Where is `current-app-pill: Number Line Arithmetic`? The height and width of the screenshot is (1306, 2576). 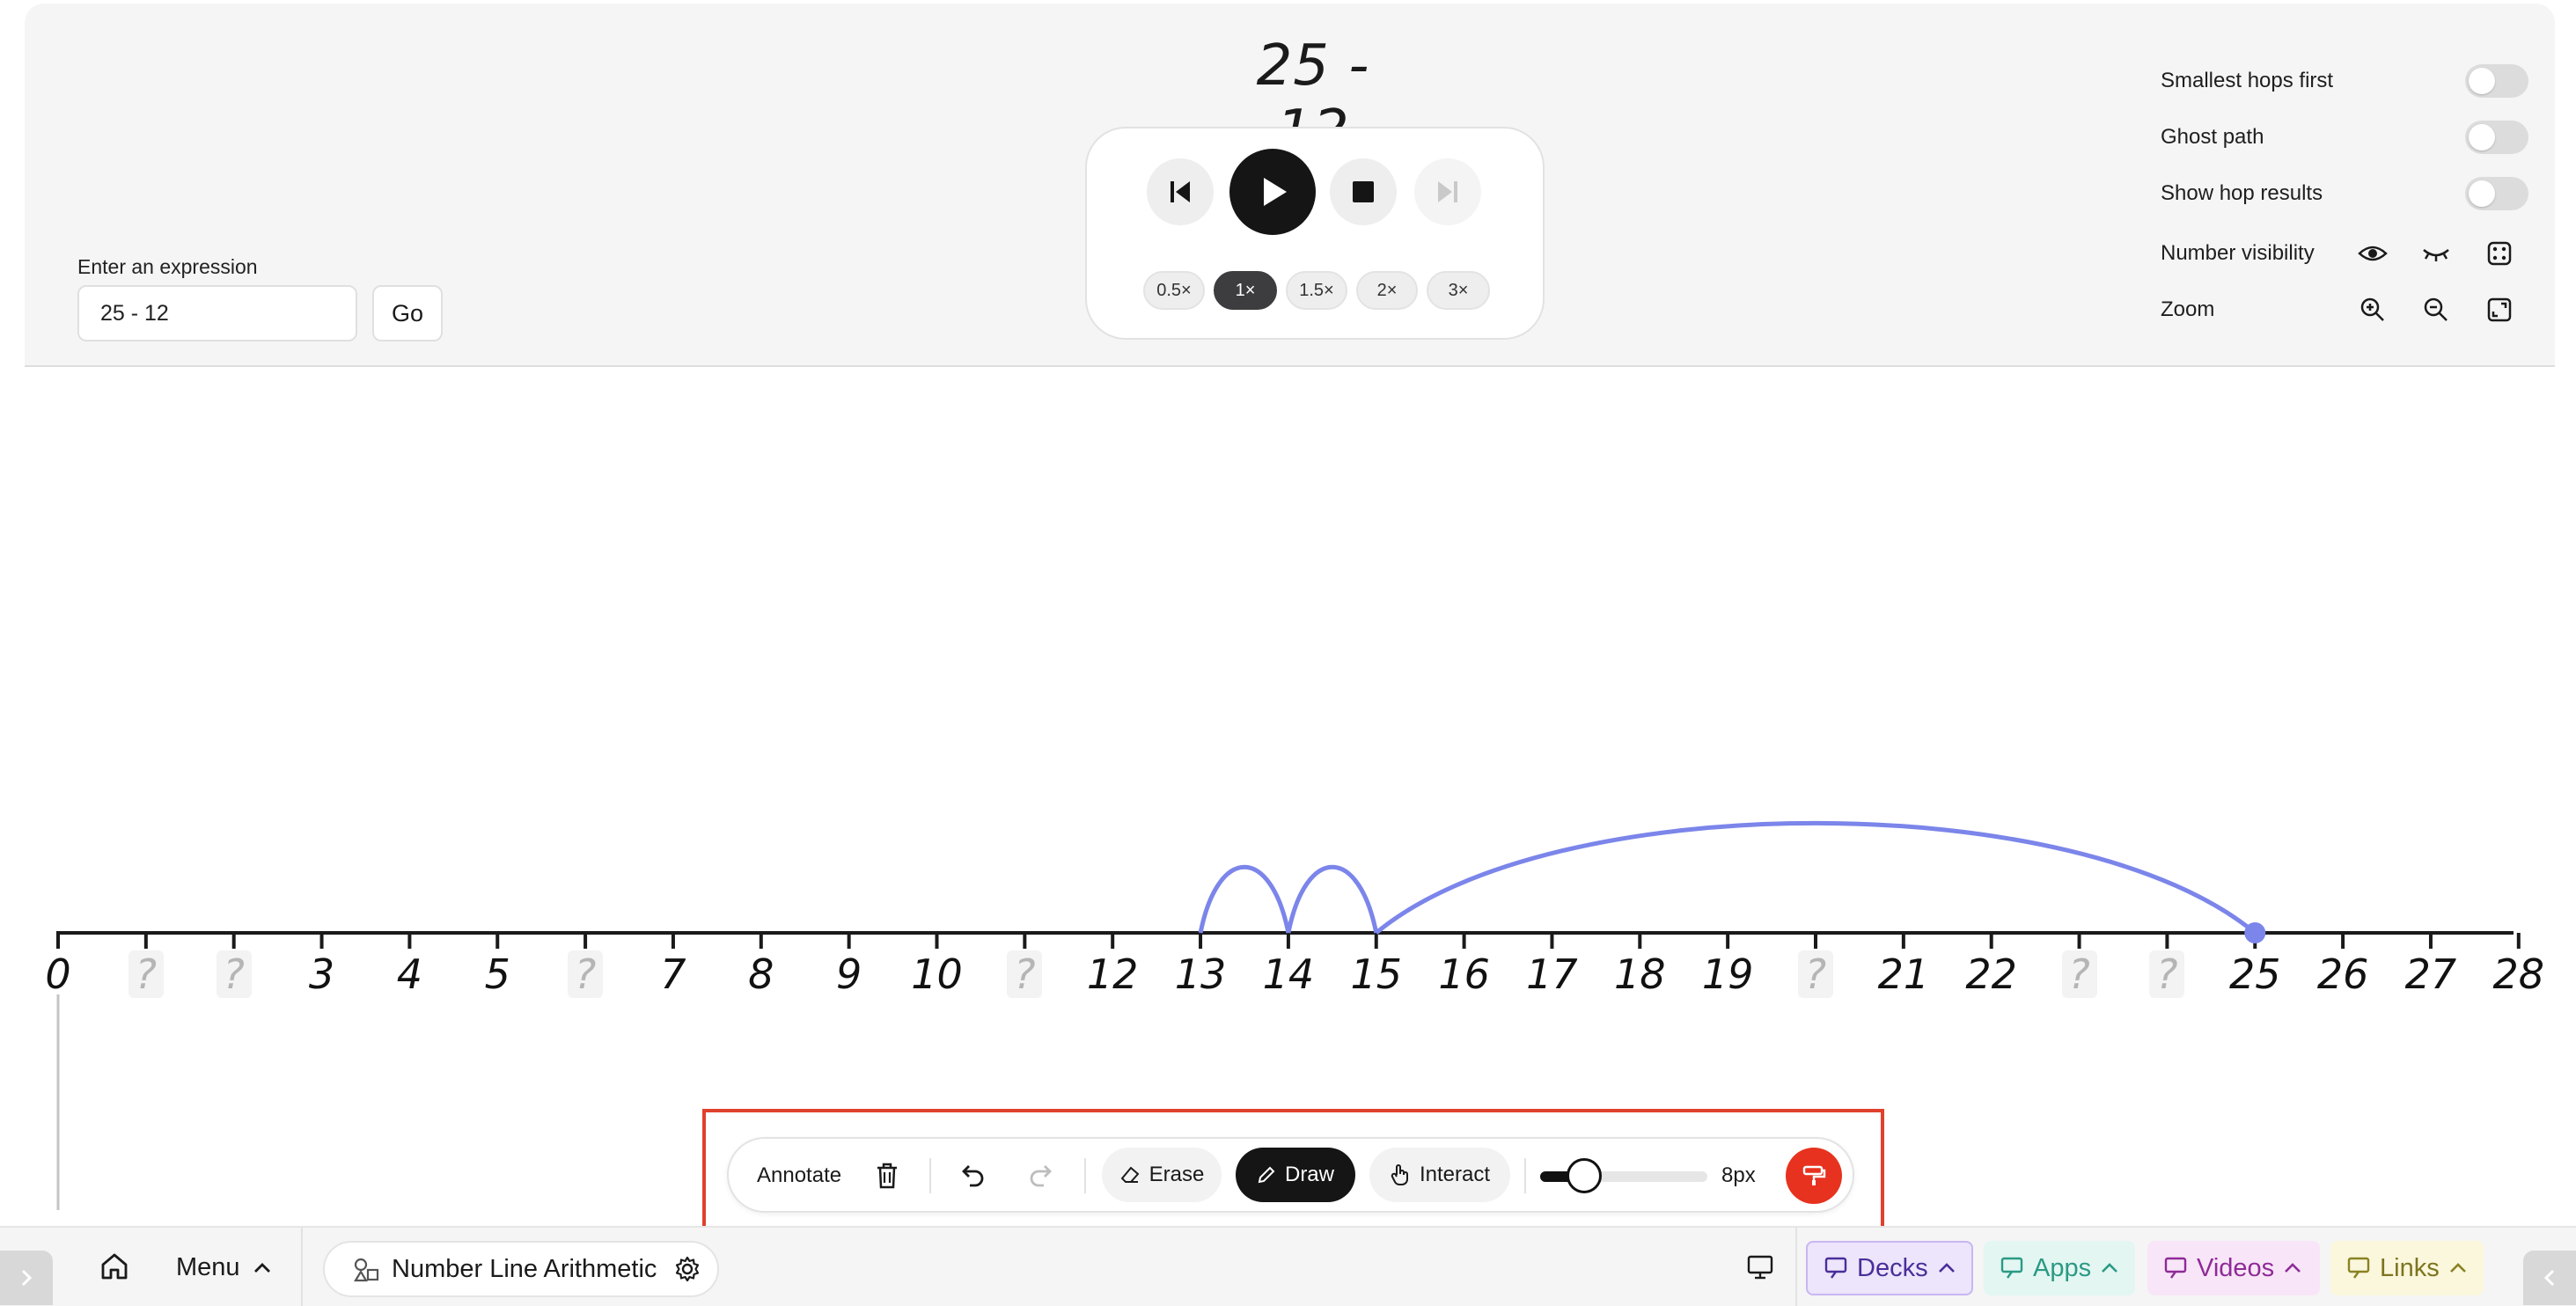 current-app-pill: Number Line Arithmetic is located at coordinates (521, 1269).